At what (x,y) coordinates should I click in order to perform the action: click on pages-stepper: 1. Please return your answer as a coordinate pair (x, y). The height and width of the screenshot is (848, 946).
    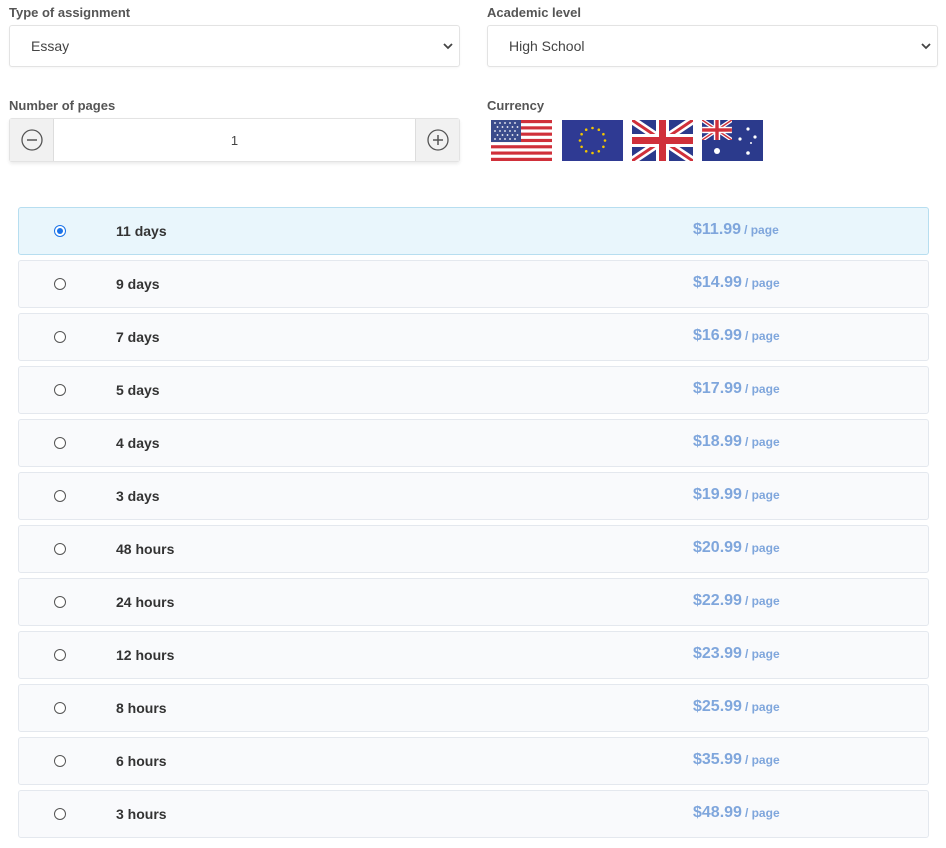
    Looking at the image, I should click on (234, 140).